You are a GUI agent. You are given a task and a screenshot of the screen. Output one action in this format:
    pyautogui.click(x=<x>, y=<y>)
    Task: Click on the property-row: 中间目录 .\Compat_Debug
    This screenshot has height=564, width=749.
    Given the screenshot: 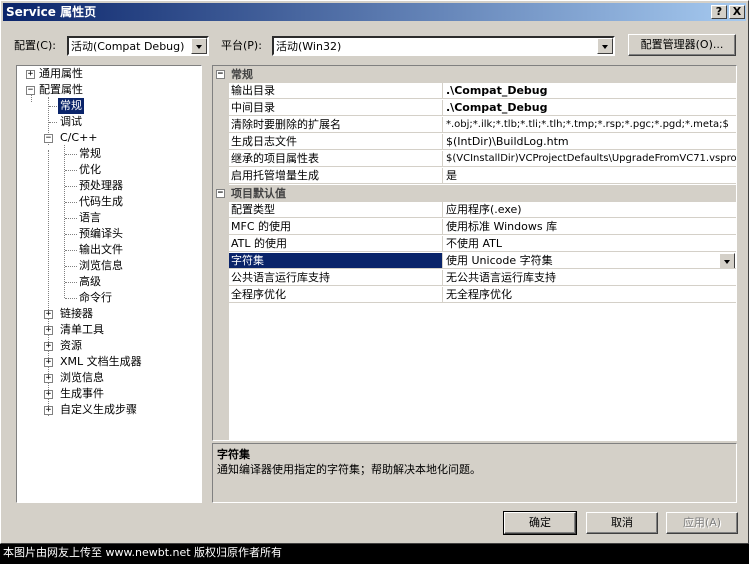 What is the action you would take?
    pyautogui.click(x=474, y=108)
    